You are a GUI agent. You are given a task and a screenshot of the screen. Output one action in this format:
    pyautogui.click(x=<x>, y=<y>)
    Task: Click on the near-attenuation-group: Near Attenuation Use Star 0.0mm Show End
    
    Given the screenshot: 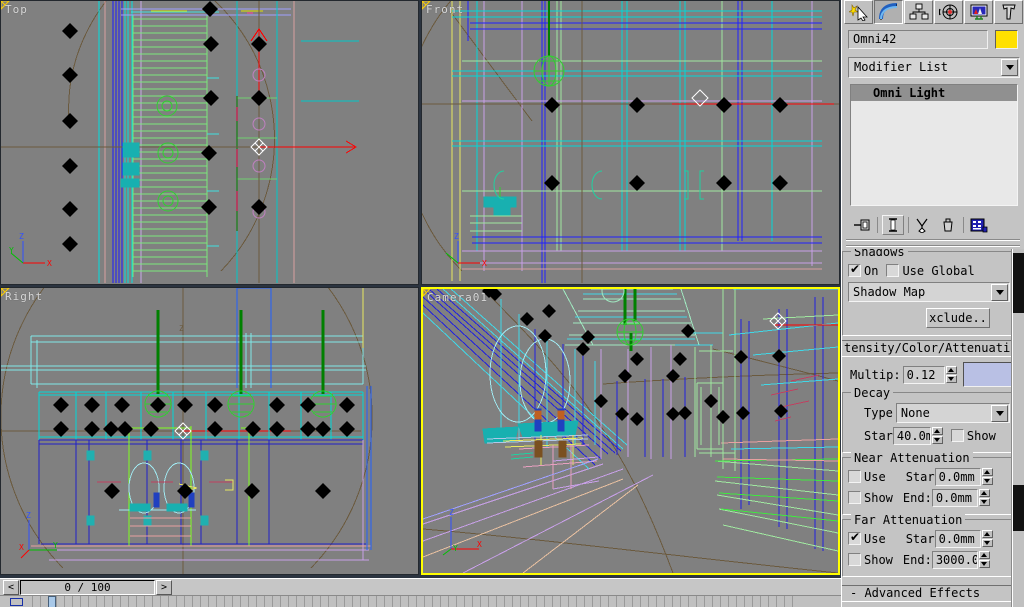 What is the action you would take?
    pyautogui.click(x=928, y=483)
    